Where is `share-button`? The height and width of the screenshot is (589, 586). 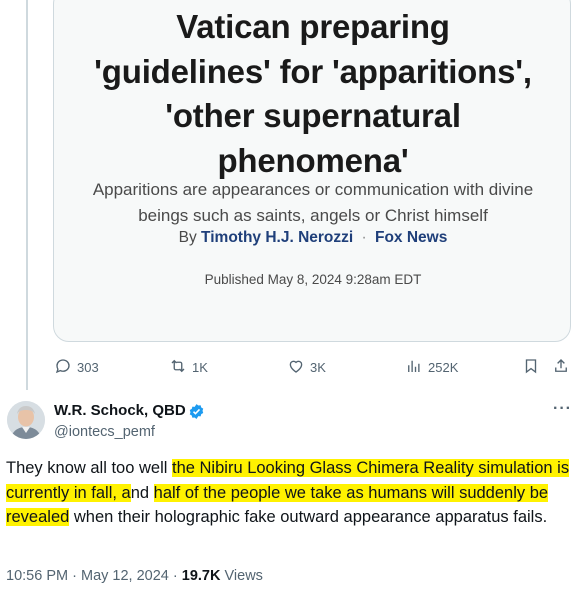 share-button is located at coordinates (561, 367).